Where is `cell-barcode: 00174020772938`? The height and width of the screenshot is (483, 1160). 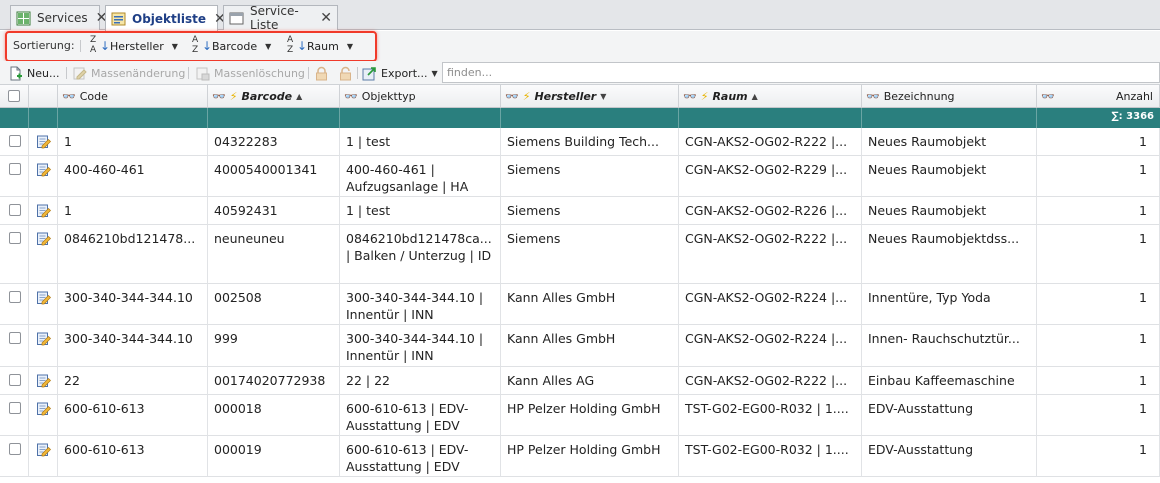 cell-barcode: 00174020772938 is located at coordinates (274, 381).